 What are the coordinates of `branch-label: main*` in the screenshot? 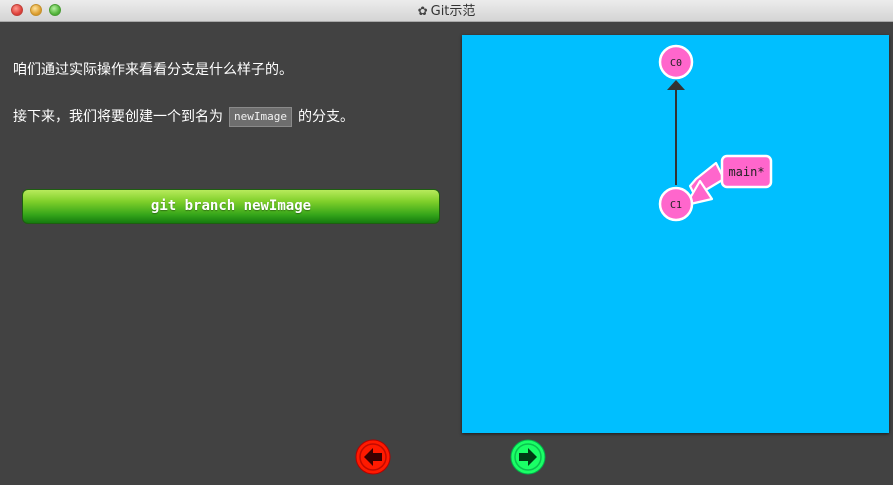 It's located at (746, 172).